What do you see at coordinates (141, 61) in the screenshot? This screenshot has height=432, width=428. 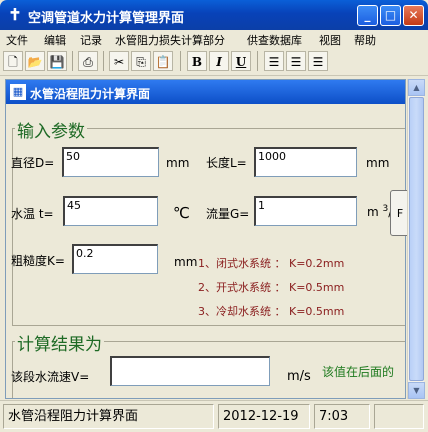 I see `copy-icon: ⎘` at bounding box center [141, 61].